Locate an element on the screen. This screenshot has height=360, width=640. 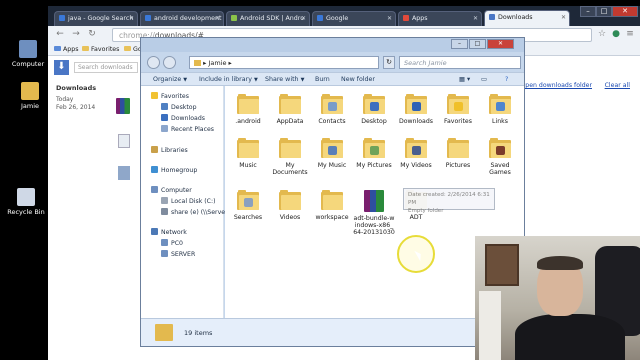
share-with-menu: Share with ▼ is located at coordinates (284, 79).